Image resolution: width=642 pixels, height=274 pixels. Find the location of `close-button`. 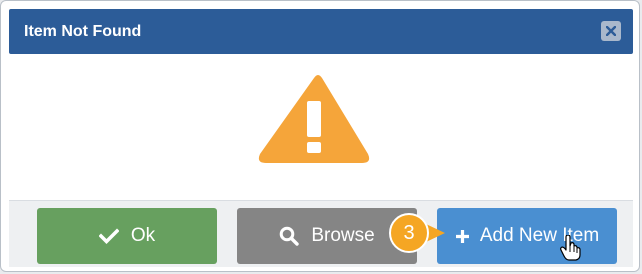

close-button is located at coordinates (611, 31).